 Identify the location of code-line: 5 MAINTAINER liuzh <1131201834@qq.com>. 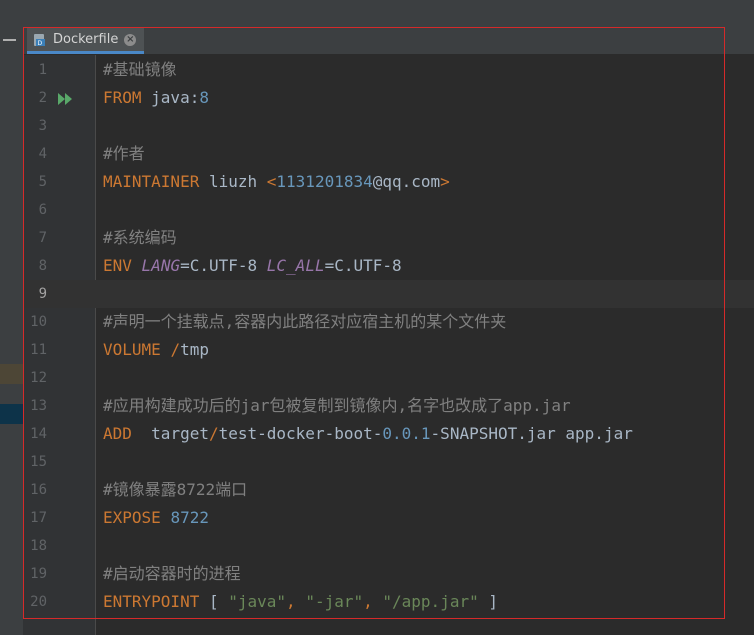
(388, 182).